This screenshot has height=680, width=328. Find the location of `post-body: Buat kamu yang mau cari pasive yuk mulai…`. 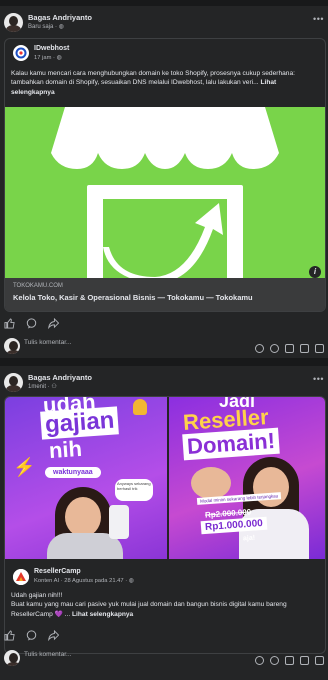

post-body: Buat kamu yang mau cari pasive yuk mulai… is located at coordinates (149, 609).